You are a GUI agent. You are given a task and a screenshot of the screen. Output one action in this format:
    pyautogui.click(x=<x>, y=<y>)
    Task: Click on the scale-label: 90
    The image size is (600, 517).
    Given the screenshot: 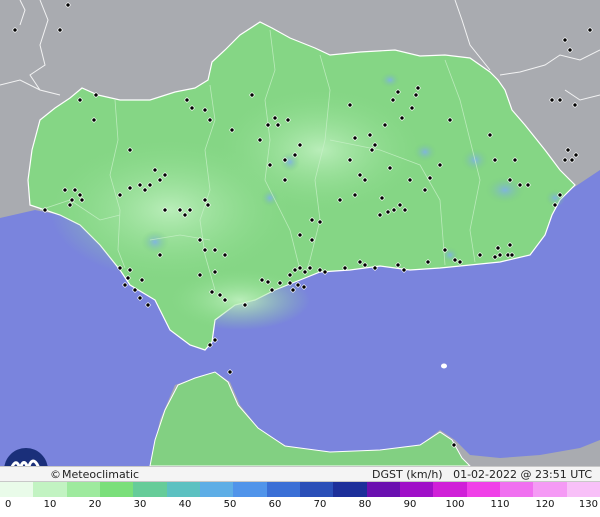 What is the action you would take?
    pyautogui.click(x=410, y=504)
    